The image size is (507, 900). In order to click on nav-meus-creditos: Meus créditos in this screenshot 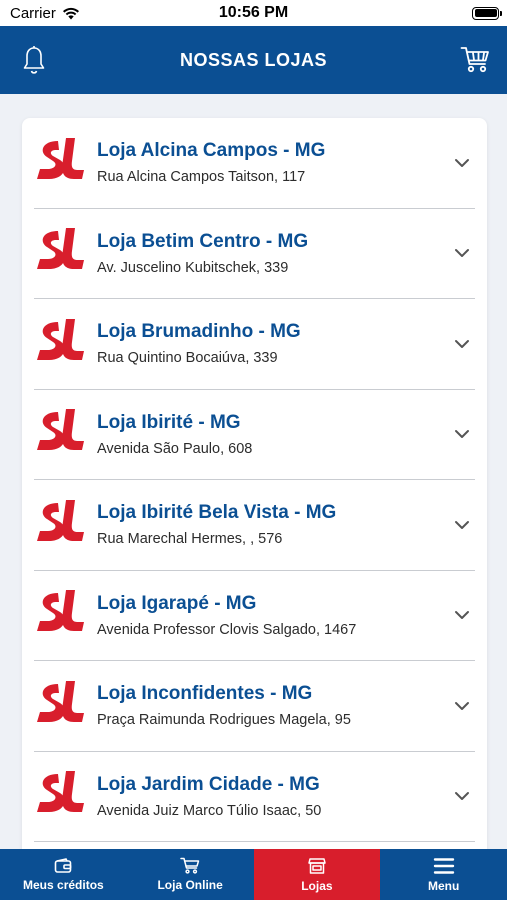, I will do `click(63, 874)`.